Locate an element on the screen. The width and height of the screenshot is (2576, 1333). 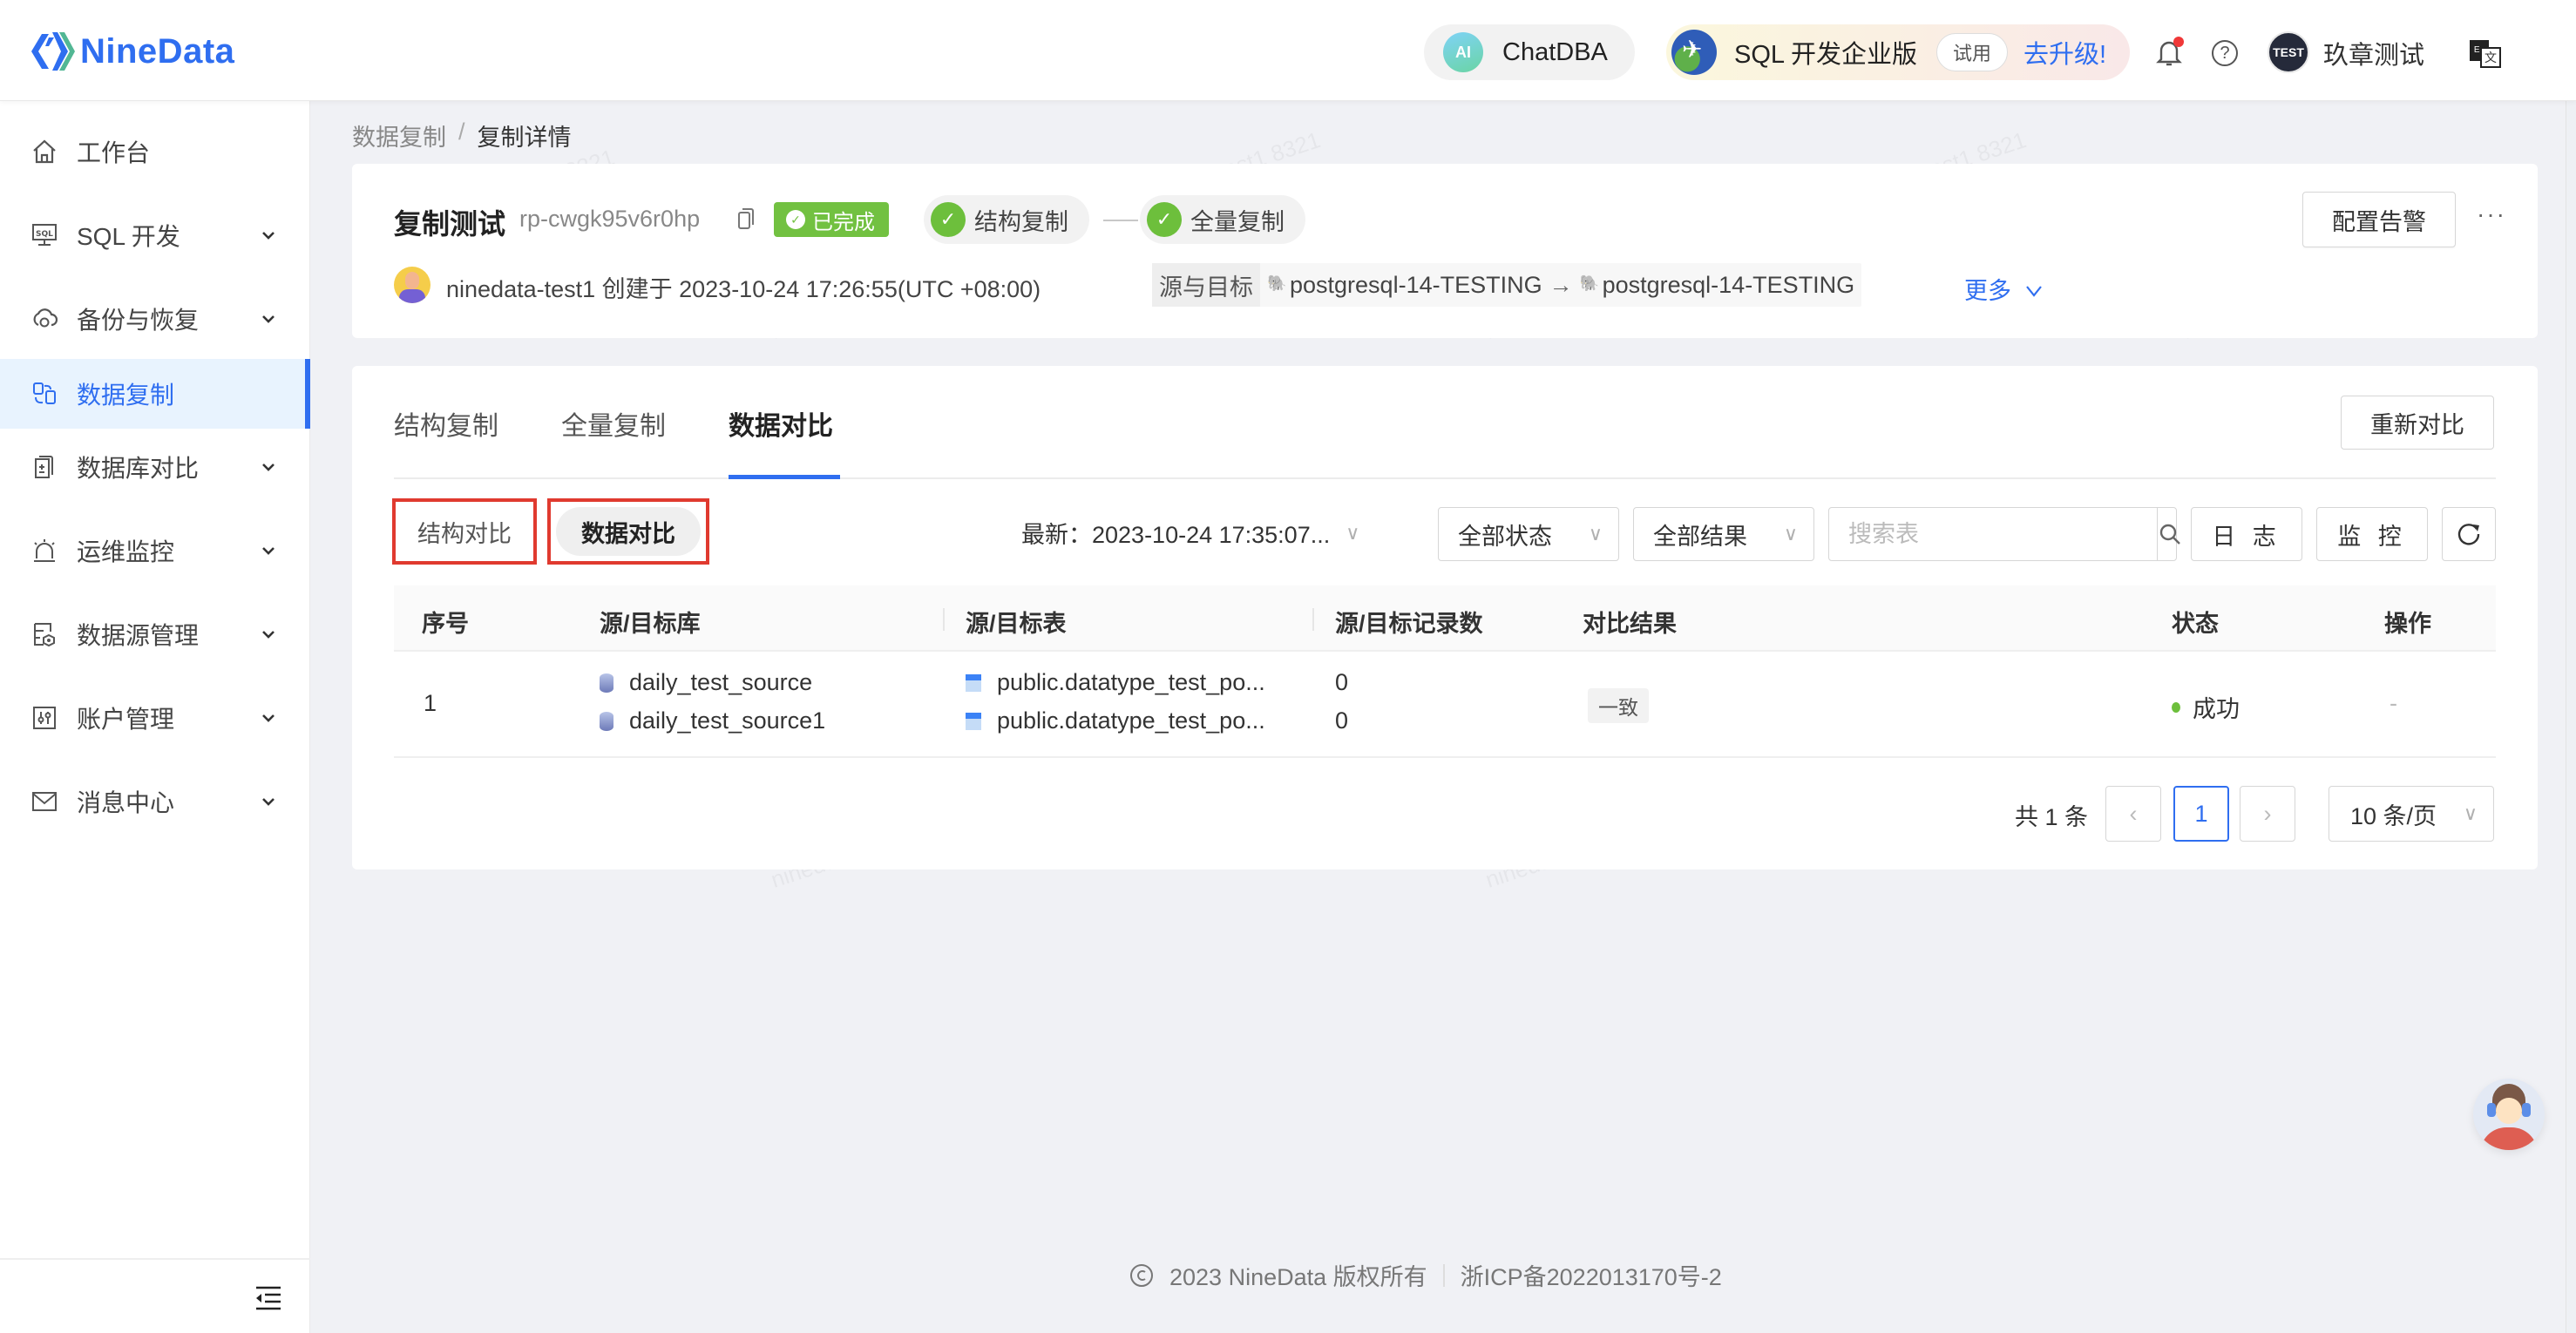
column-divider is located at coordinates (944, 619).